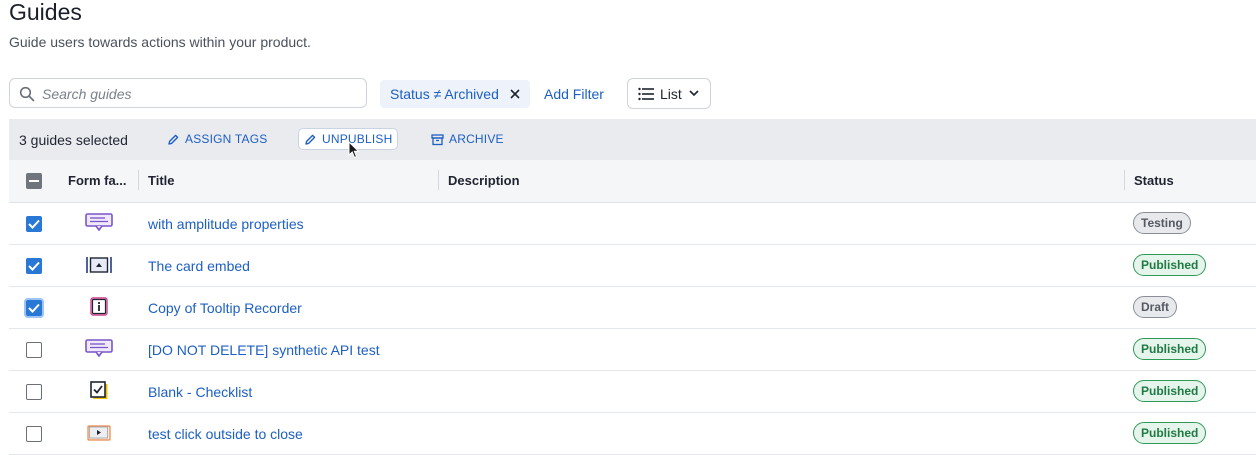 This screenshot has height=455, width=1256. What do you see at coordinates (27, 94) in the screenshot?
I see `search-icon` at bounding box center [27, 94].